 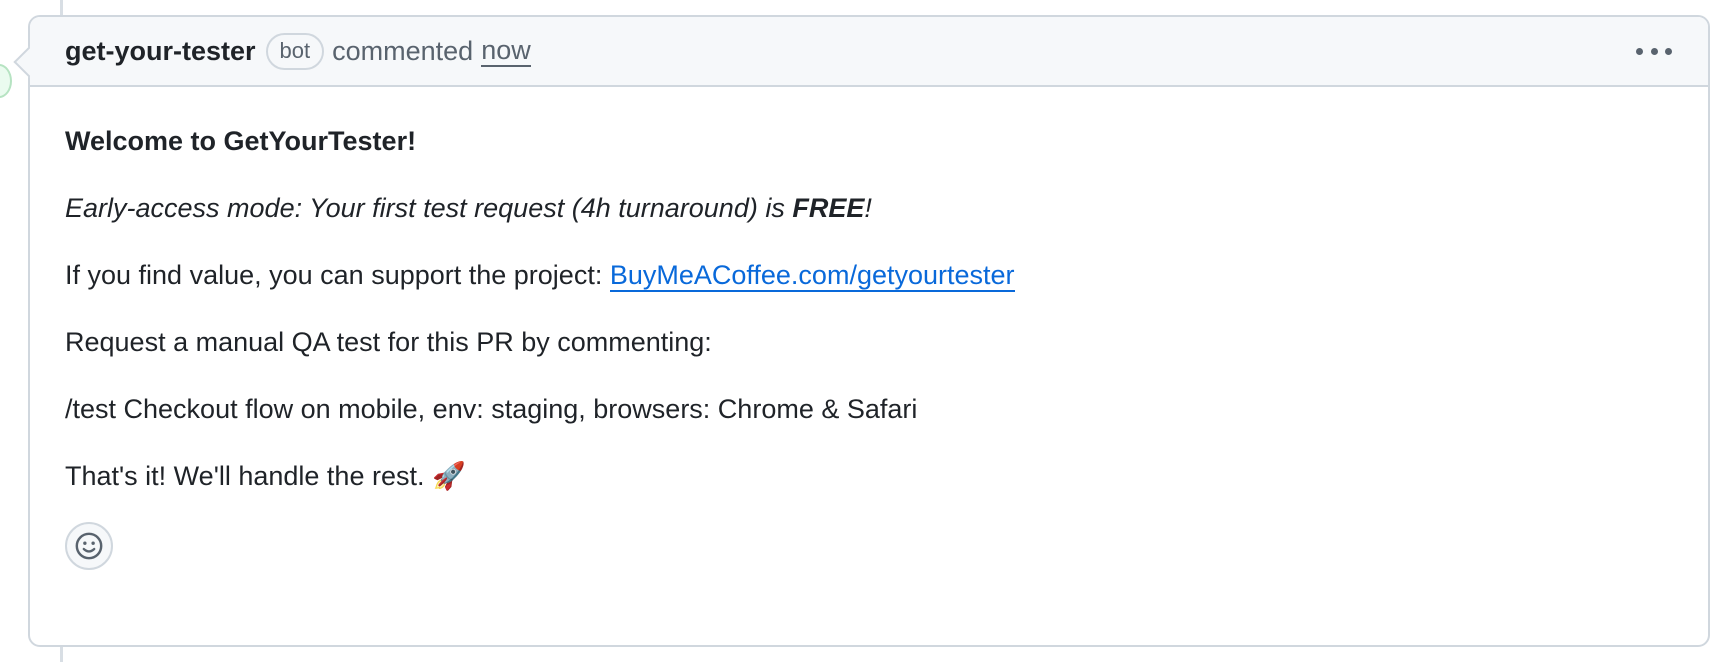 I want to click on early-access-suffix: !, so click(x=868, y=208).